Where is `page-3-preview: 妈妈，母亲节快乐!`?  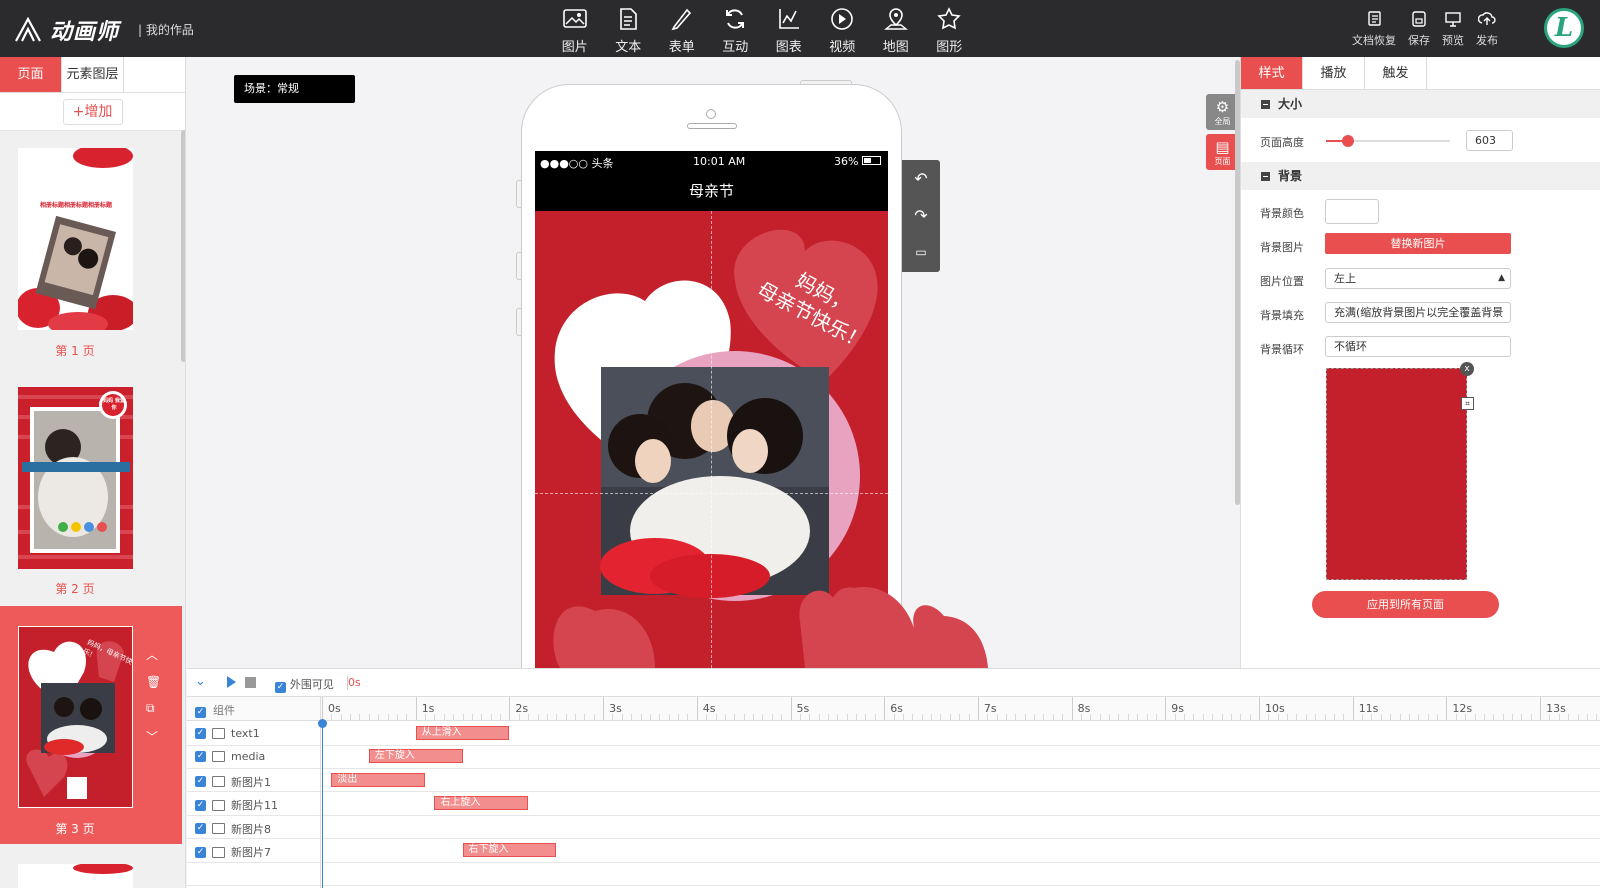
page-3-preview: 妈妈，母亲节快乐! is located at coordinates (75, 717).